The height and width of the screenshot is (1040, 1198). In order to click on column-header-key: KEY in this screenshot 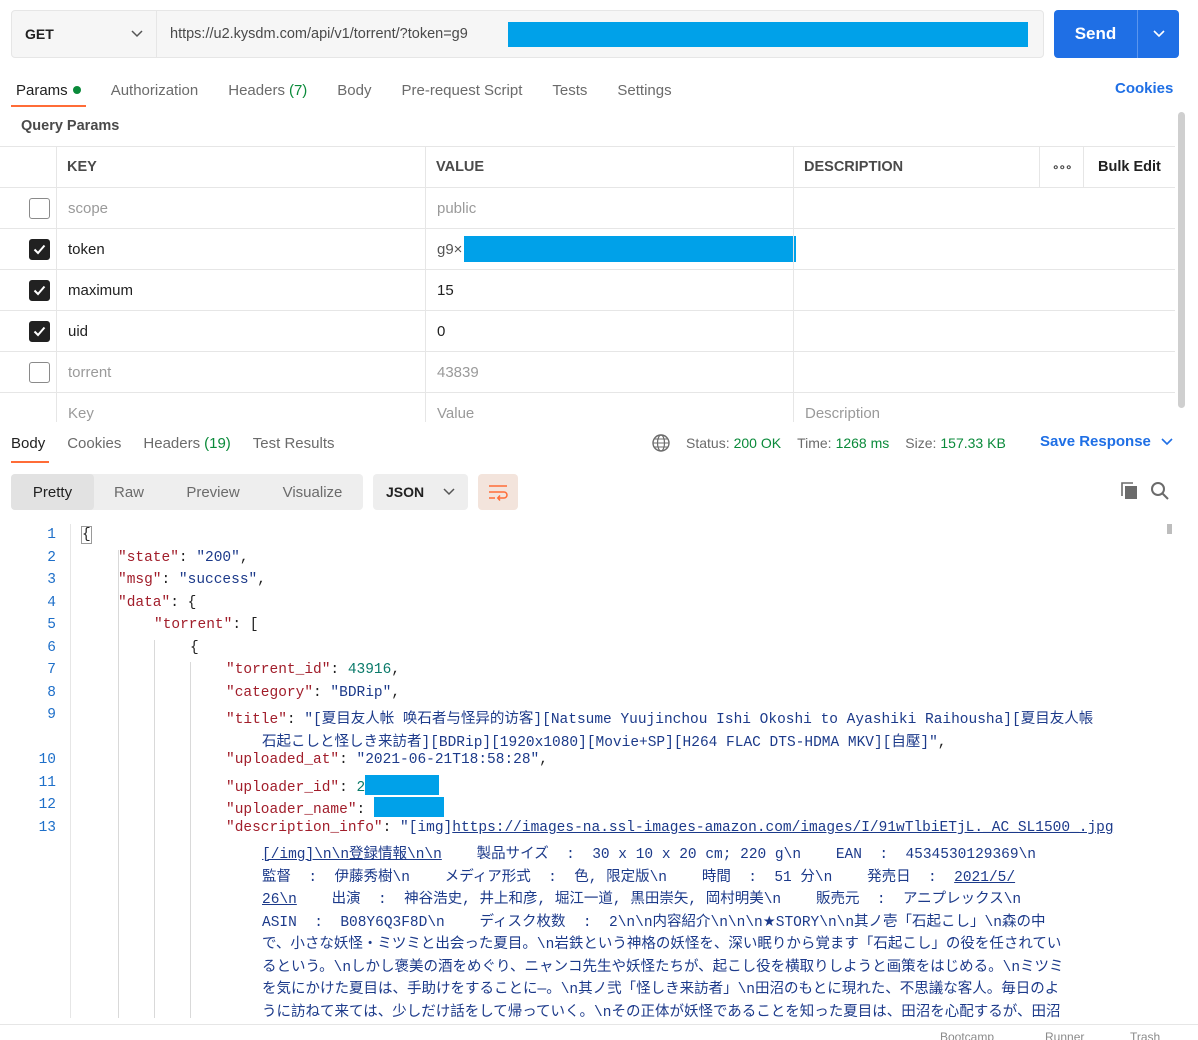, I will do `click(82, 167)`.